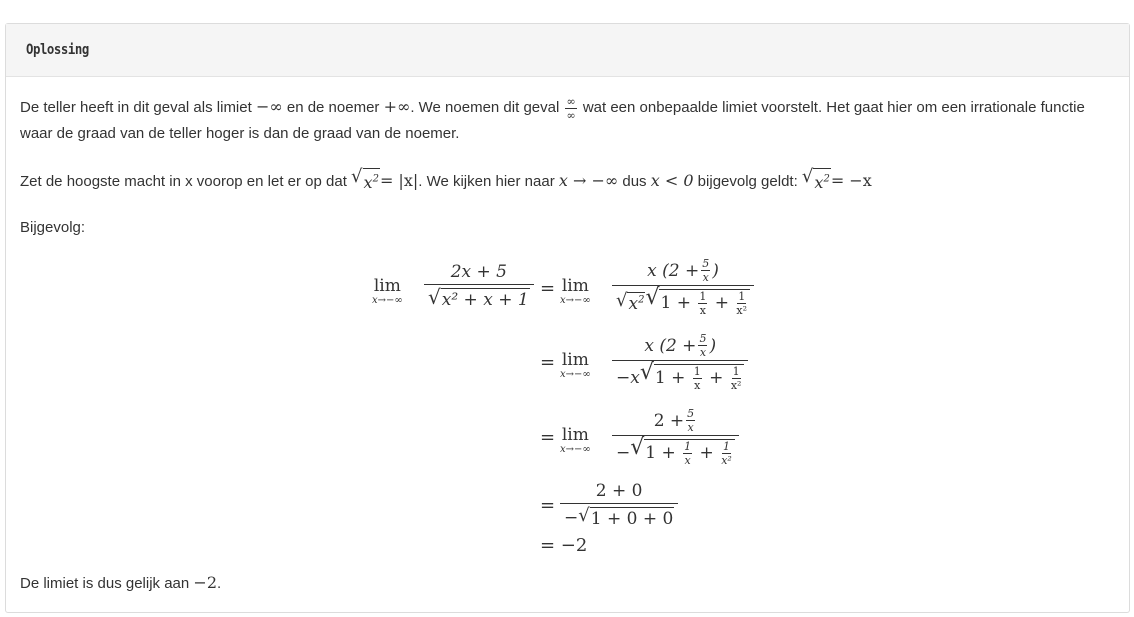 Image resolution: width=1134 pixels, height=617 pixels. I want to click on paragraph-conclusion: De limiet is dus gelijk aan −2., so click(121, 582).